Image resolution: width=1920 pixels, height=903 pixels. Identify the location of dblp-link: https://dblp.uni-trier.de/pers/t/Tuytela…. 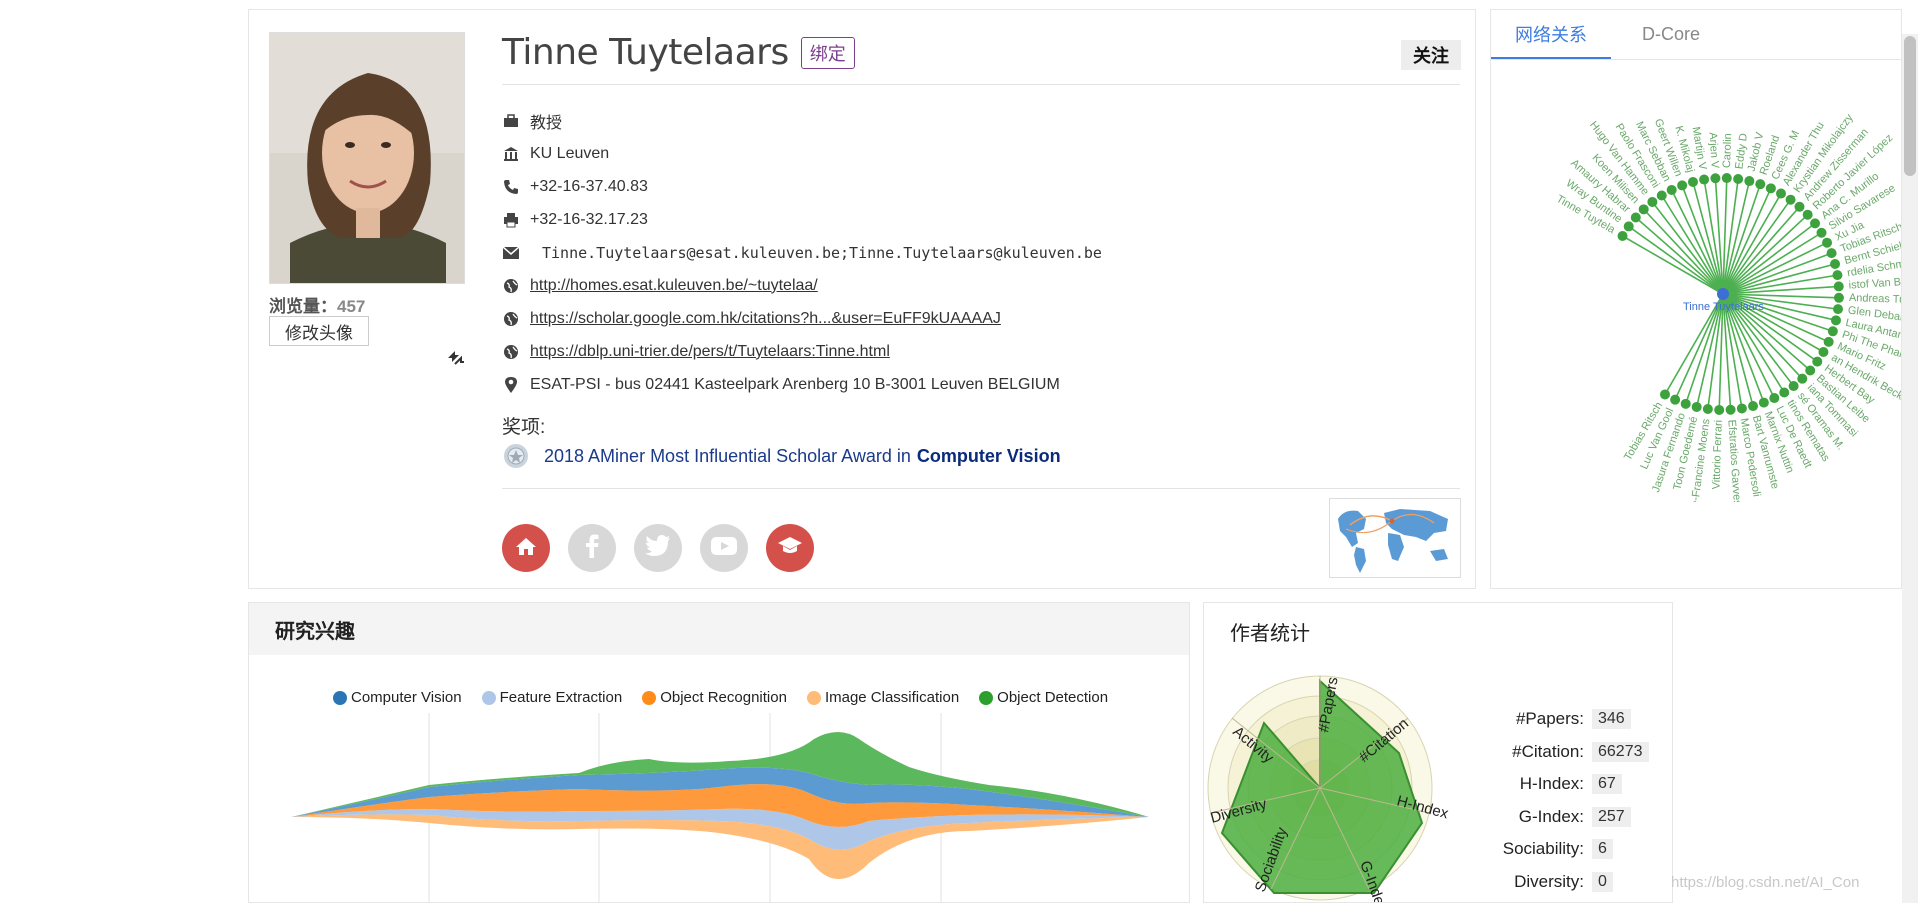
(710, 352).